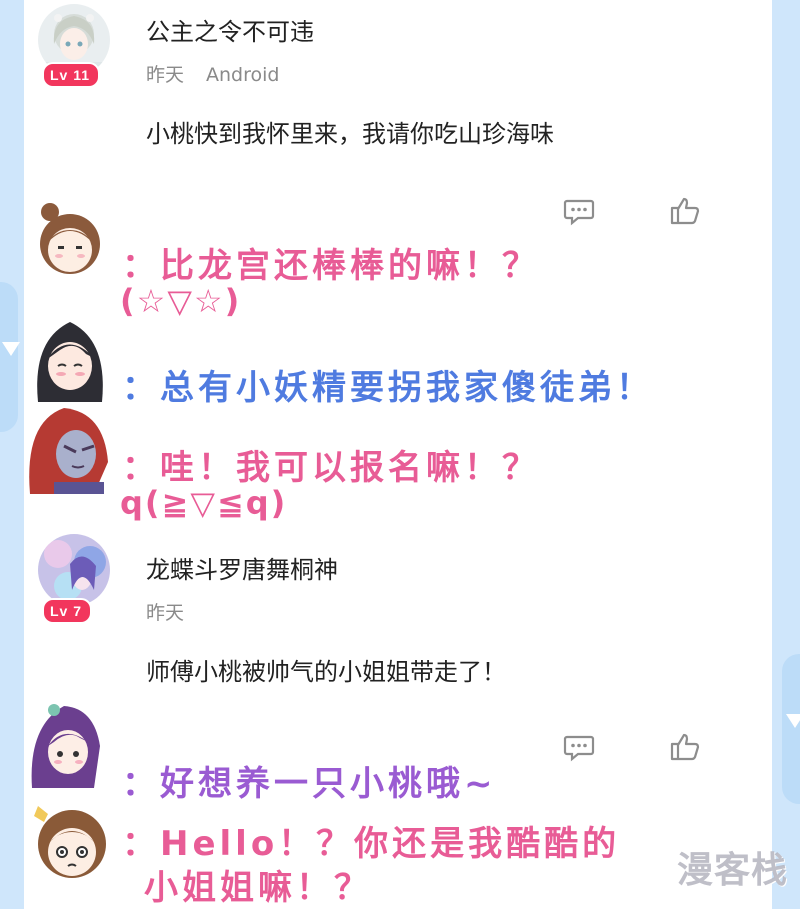  Describe the element at coordinates (326, 672) in the screenshot. I see `comment-text: 师傅小桃被帅气的小姐姐带走了！` at that location.